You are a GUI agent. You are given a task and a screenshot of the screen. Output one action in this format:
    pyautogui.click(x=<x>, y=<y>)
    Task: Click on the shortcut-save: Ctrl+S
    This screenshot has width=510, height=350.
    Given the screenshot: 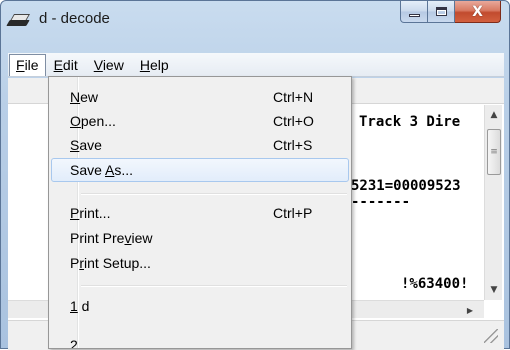 What is the action you would take?
    pyautogui.click(x=293, y=145)
    